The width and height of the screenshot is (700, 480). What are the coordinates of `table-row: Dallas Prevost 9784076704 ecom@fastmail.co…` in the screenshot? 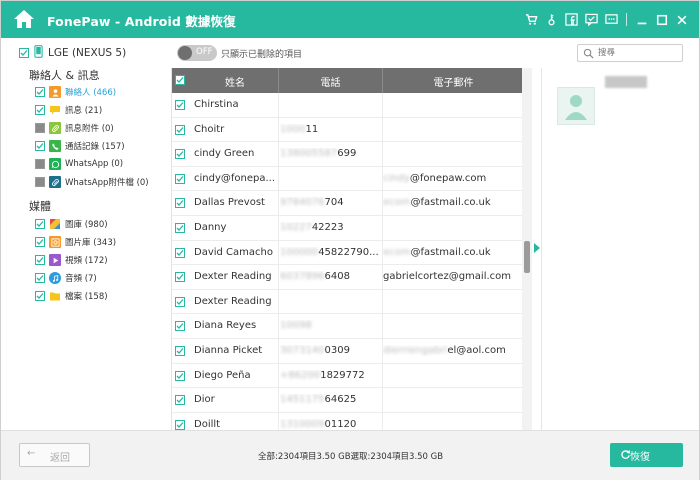 It's located at (347, 203).